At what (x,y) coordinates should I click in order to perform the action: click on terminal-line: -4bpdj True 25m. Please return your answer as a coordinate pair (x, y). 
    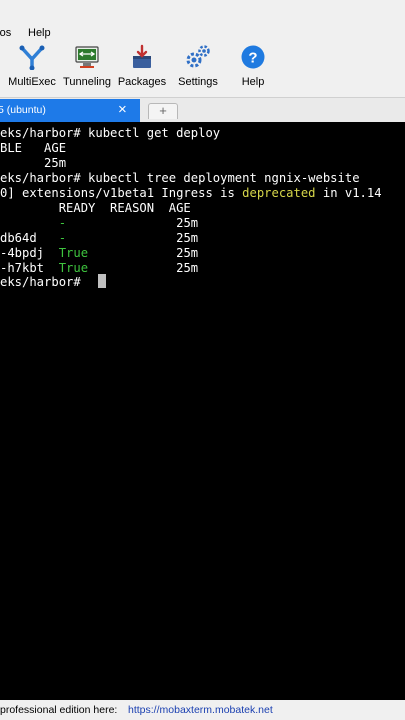
    Looking at the image, I should click on (99, 253).